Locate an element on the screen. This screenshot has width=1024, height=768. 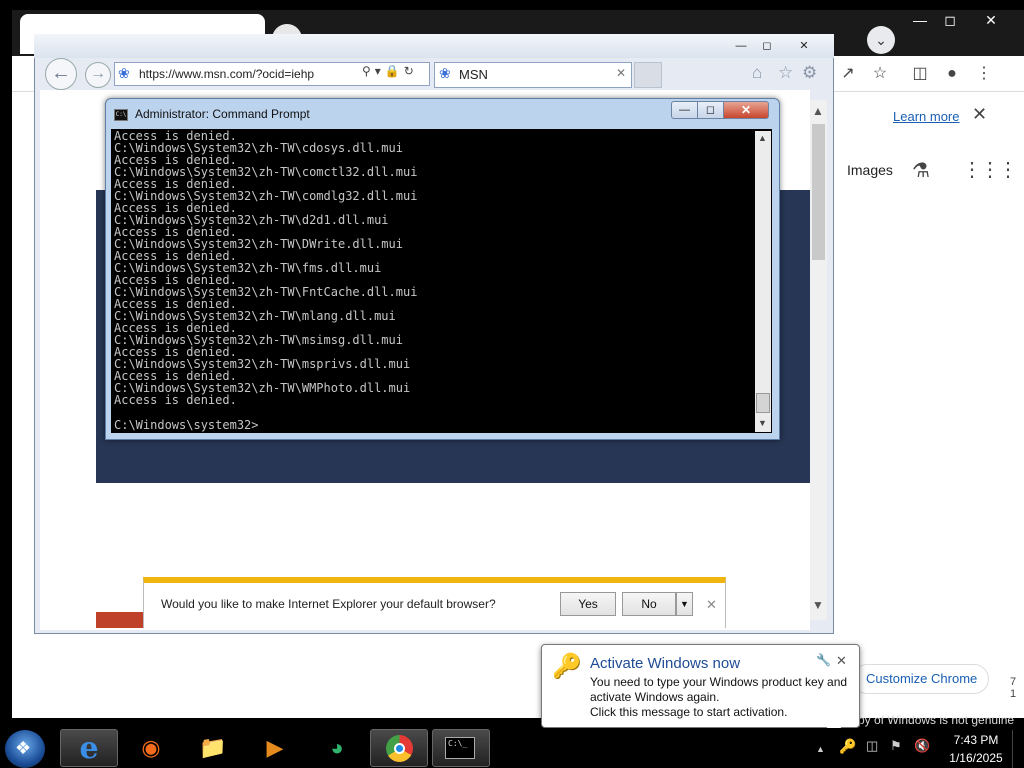
cmd-title: Administrator: Command Prompt is located at coordinates (222, 114).